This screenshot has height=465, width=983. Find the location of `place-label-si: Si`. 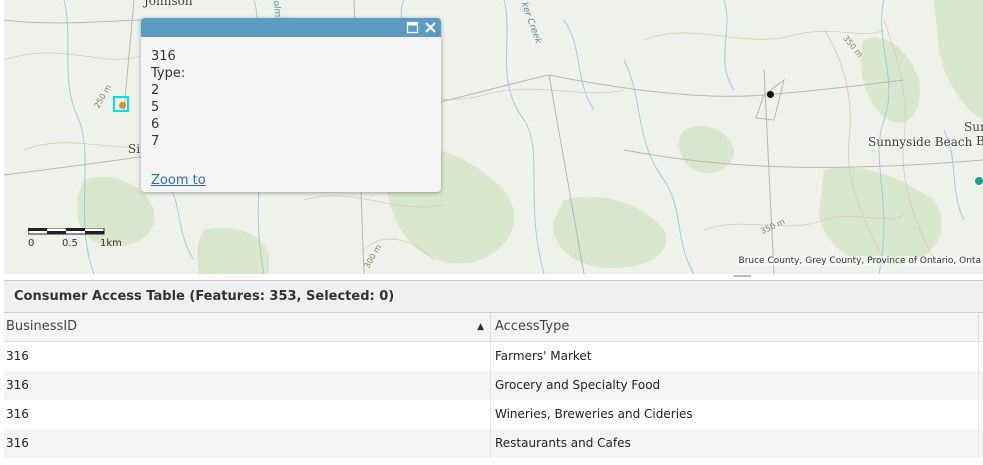

place-label-si: Si is located at coordinates (134, 149).